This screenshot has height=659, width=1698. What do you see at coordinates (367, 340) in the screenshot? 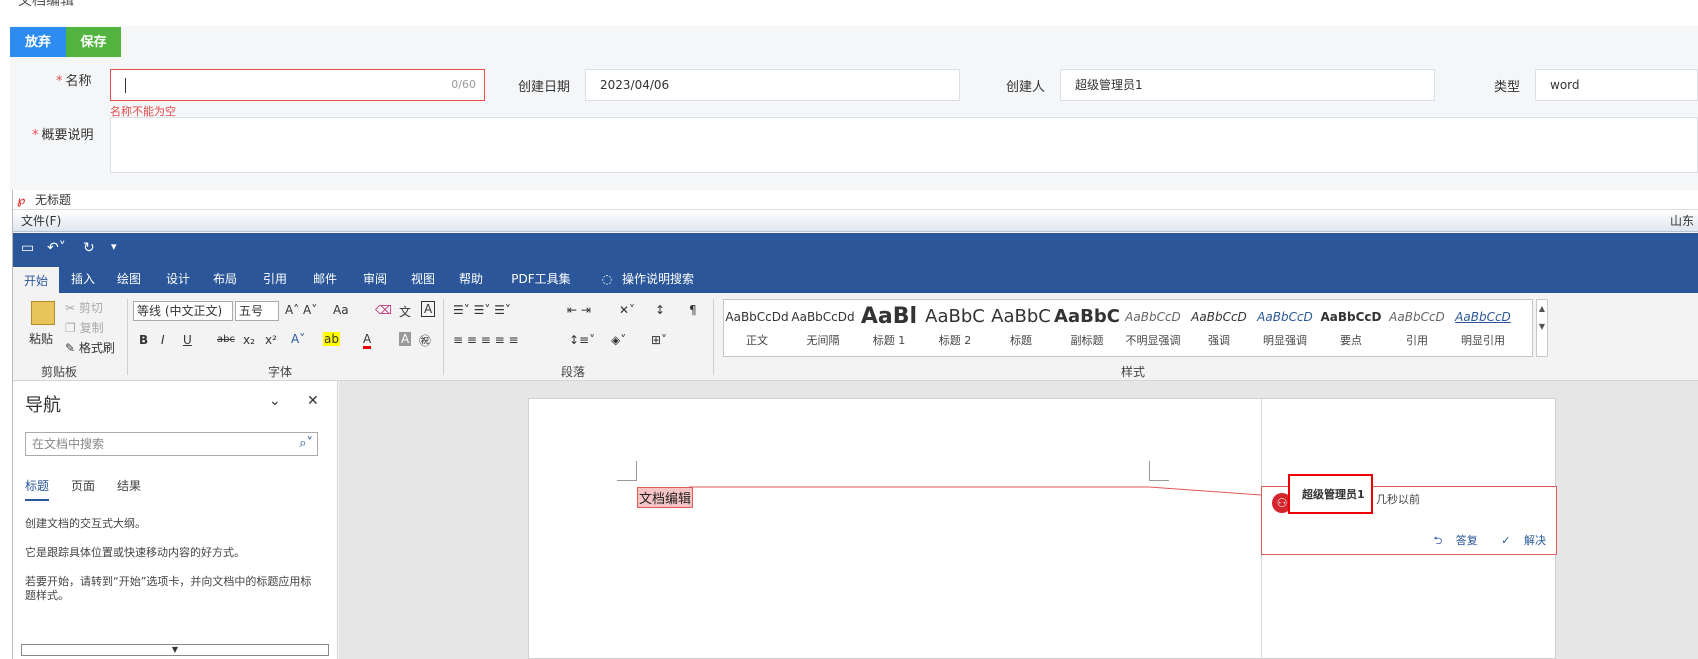
I see `font-color-icon: A` at bounding box center [367, 340].